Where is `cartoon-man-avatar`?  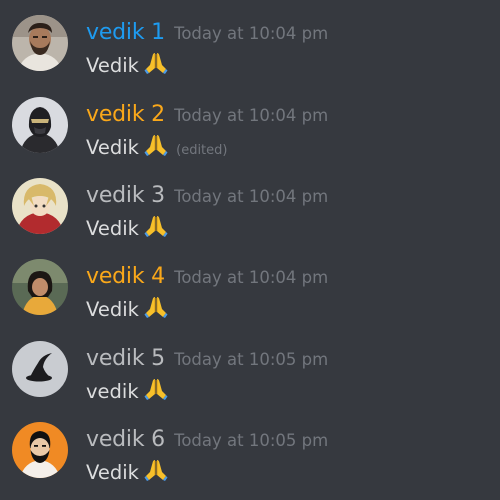
cartoon-man-avatar is located at coordinates (40, 450).